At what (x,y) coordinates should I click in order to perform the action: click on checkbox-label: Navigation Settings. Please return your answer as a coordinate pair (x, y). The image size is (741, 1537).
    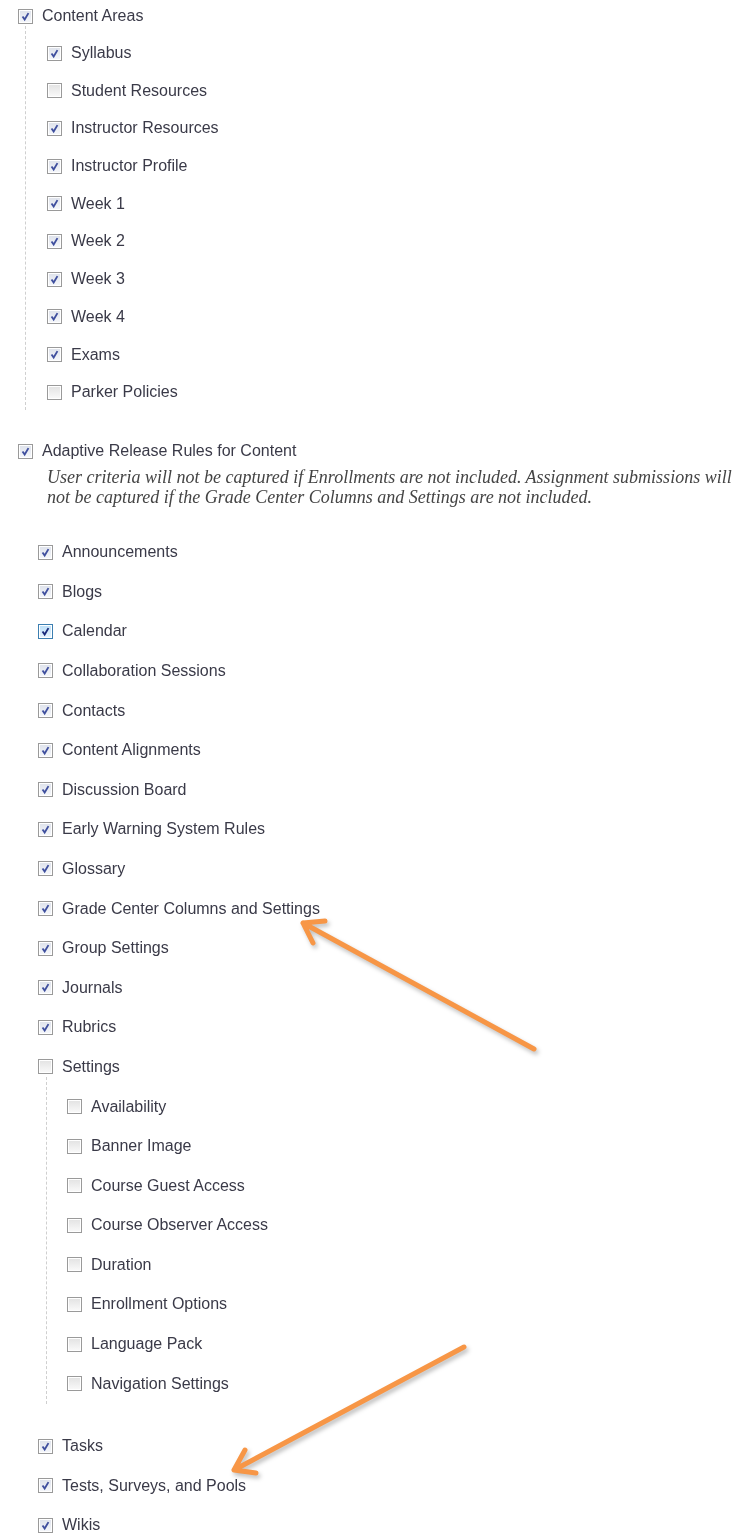
    Looking at the image, I should click on (160, 1383).